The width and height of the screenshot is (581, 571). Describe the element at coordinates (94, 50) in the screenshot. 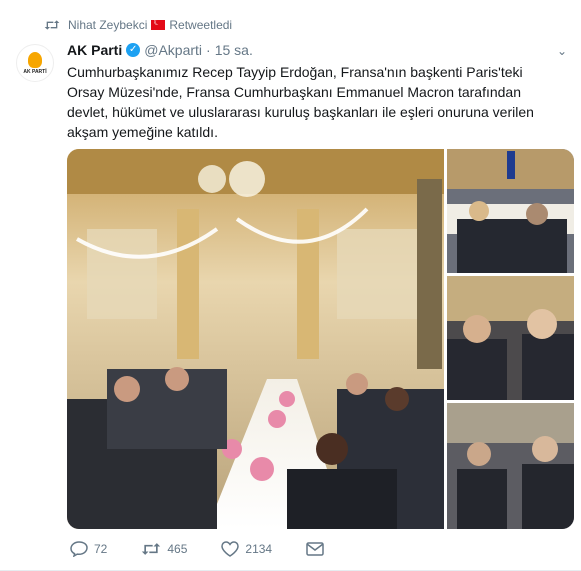

I see `author-name: AK Parti` at that location.